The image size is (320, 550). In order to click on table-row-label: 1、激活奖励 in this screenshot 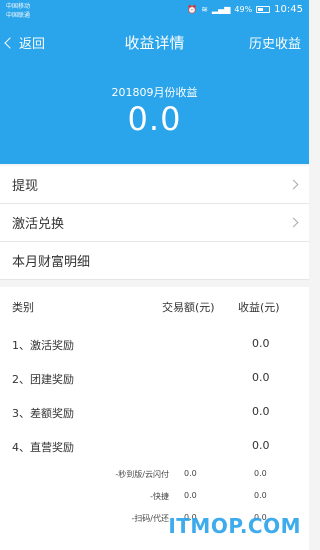, I will do `click(43, 345)`.